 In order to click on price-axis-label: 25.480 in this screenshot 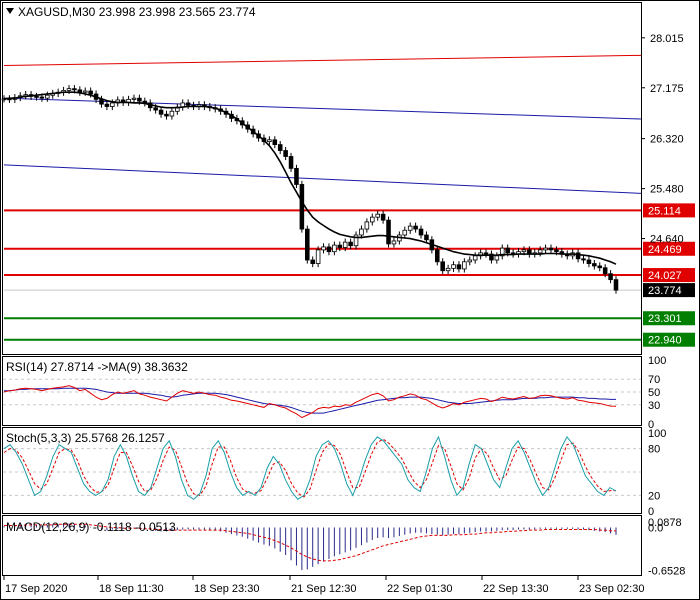, I will do `click(667, 190)`.